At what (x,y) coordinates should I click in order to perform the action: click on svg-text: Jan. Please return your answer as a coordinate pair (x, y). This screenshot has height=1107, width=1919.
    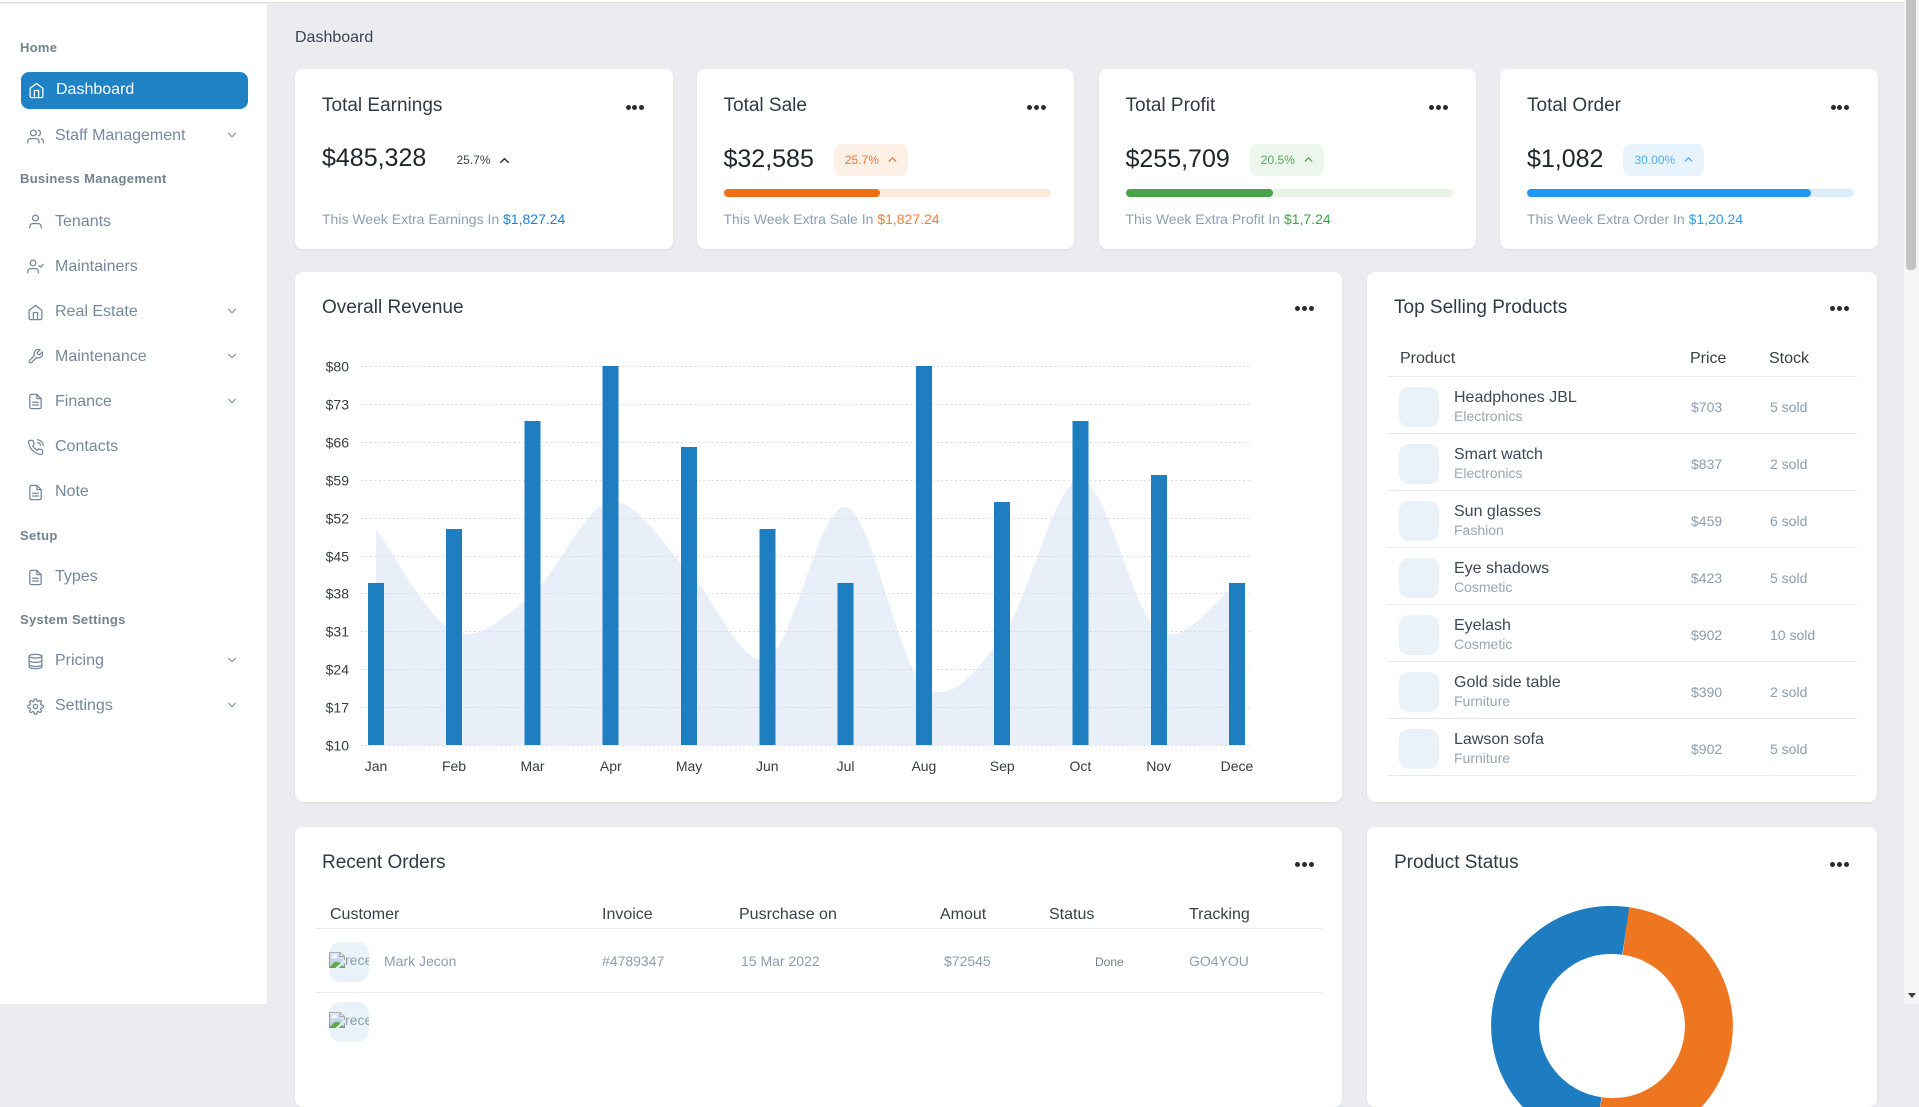
    Looking at the image, I should click on (376, 766).